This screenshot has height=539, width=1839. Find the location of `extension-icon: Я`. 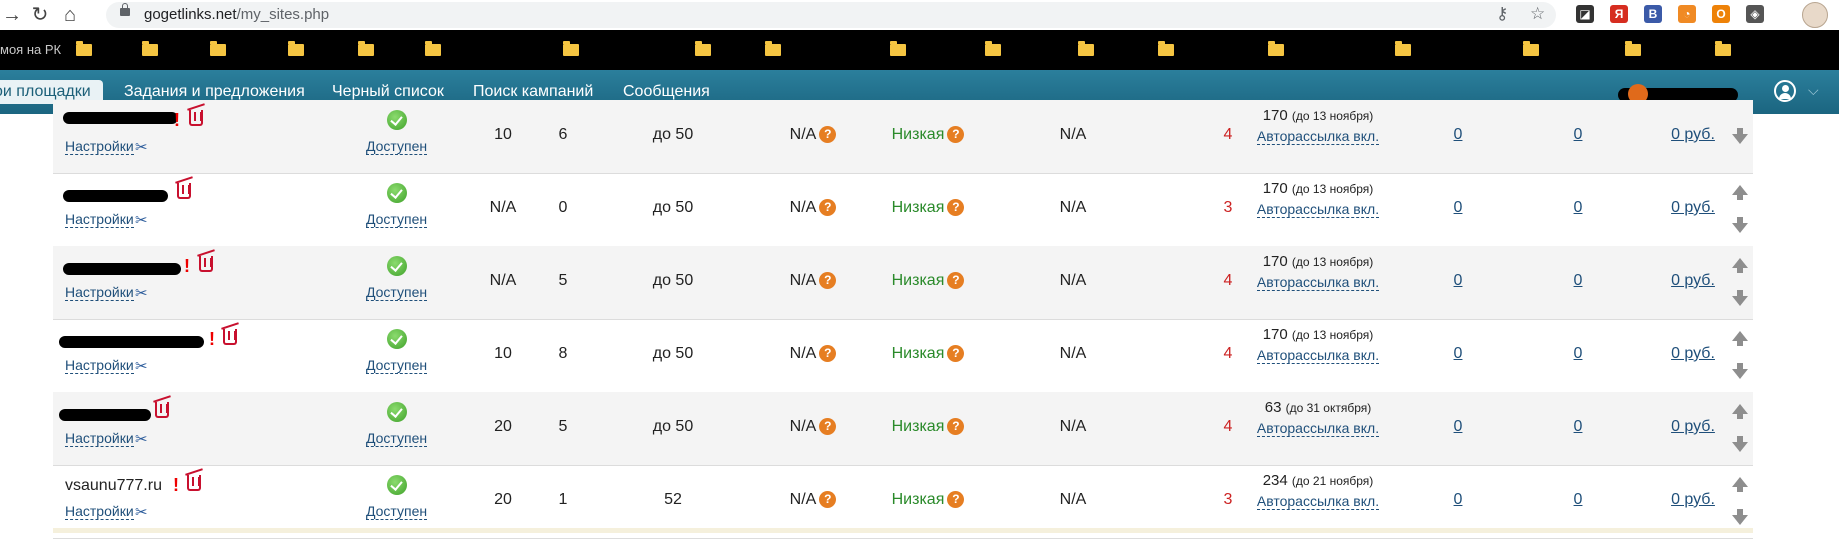

extension-icon: Я is located at coordinates (1619, 14).